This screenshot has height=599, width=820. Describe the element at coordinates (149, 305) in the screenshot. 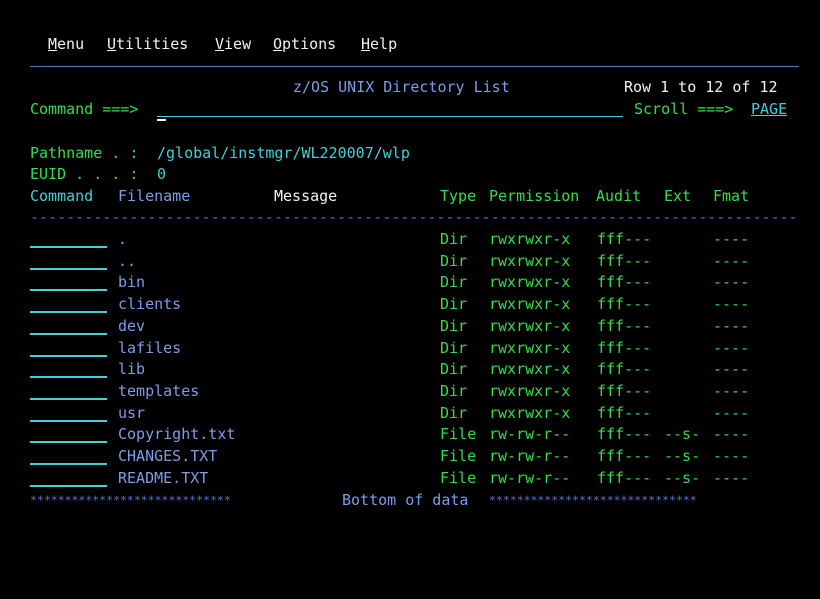

I see `filename-cell: clients` at that location.